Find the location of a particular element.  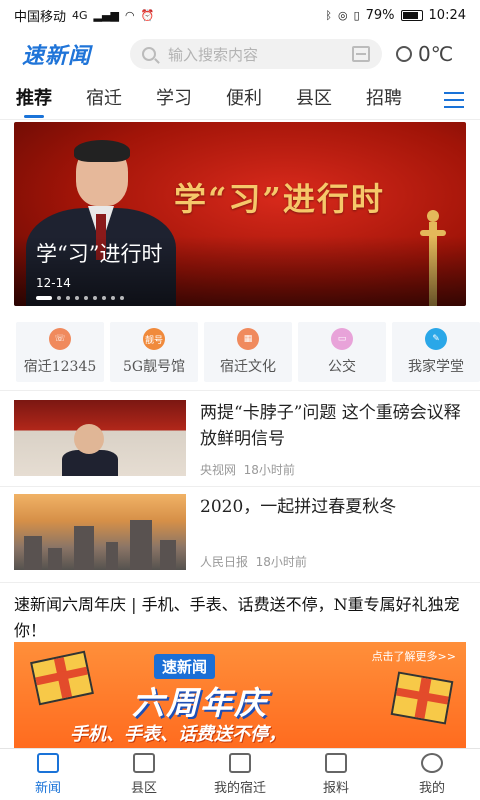

battery-icon is located at coordinates (411, 15).